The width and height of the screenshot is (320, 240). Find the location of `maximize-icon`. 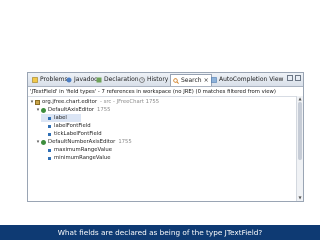

maximize-icon is located at coordinates (298, 78).